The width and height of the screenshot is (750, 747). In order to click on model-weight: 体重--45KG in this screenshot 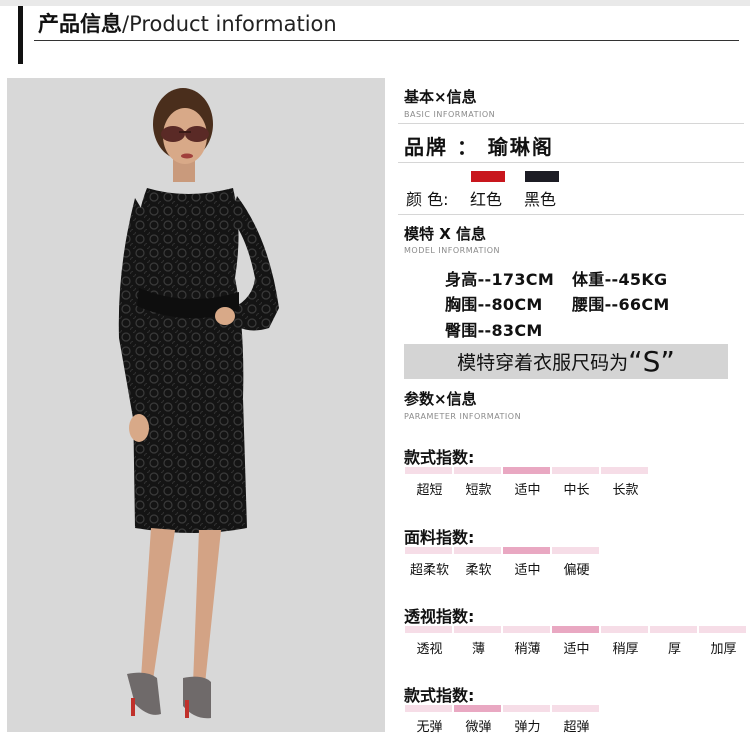, I will do `click(620, 279)`.